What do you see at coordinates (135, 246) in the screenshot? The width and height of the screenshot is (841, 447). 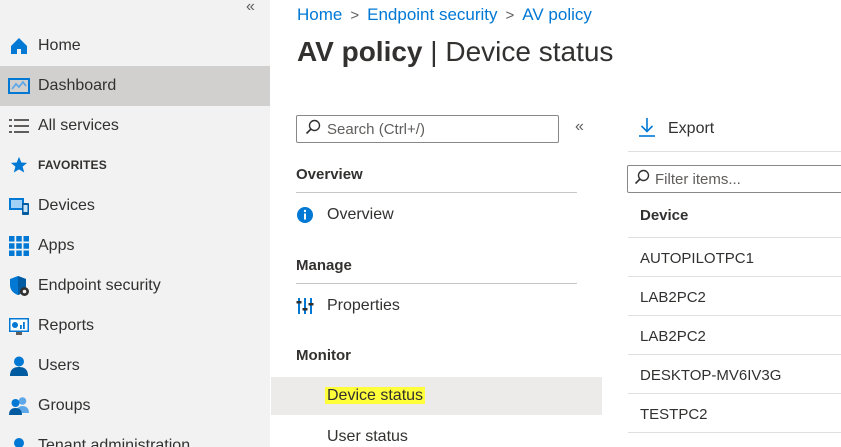 I see `nav-item-apps: Apps` at bounding box center [135, 246].